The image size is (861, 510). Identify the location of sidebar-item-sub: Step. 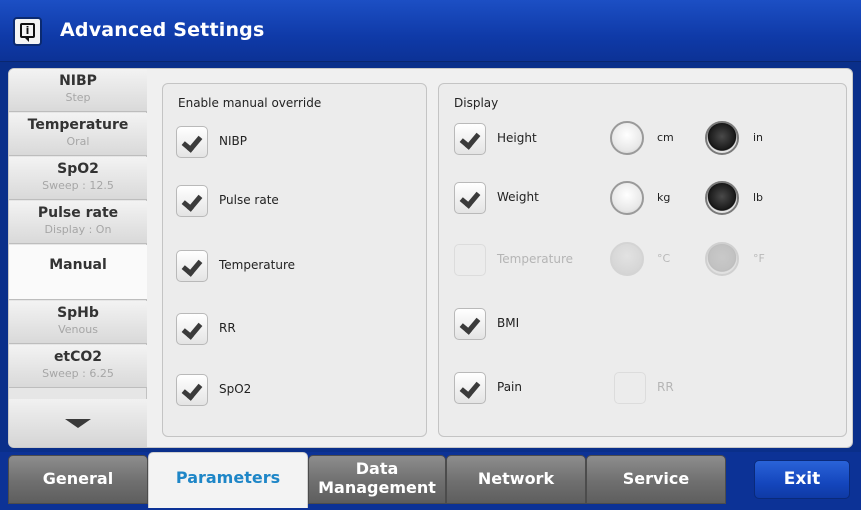
(78, 97).